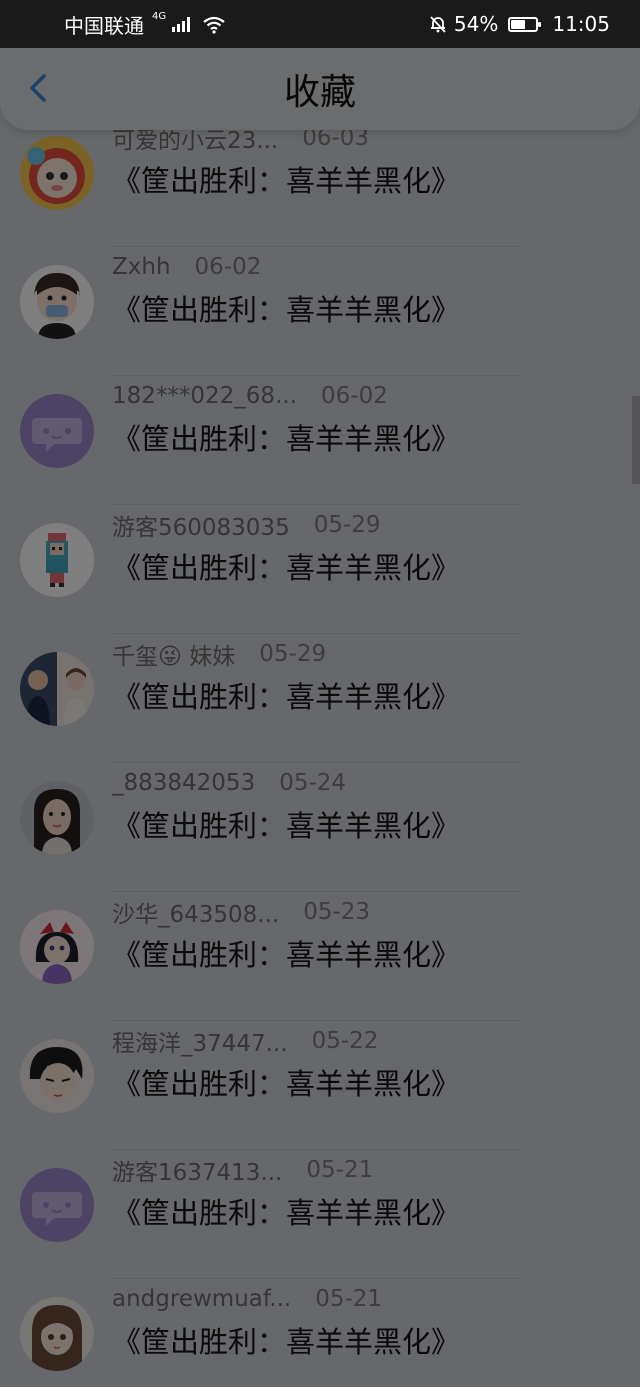  I want to click on item-meta: 沙华_643508... 05-23, so click(241, 912).